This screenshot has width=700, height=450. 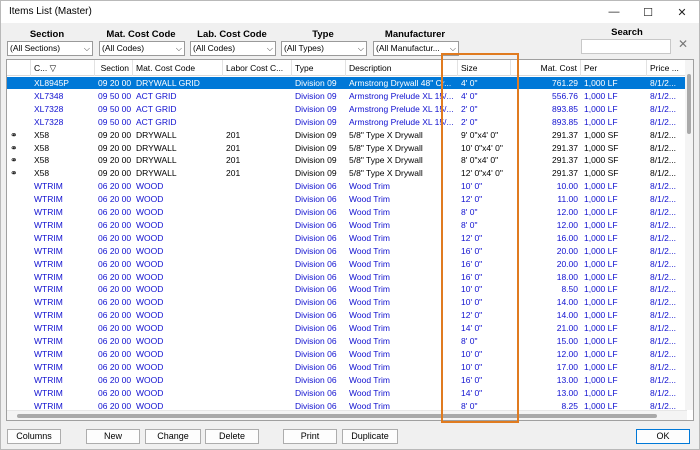 What do you see at coordinates (689, 104) in the screenshot?
I see `vertical-scroll-thumb` at bounding box center [689, 104].